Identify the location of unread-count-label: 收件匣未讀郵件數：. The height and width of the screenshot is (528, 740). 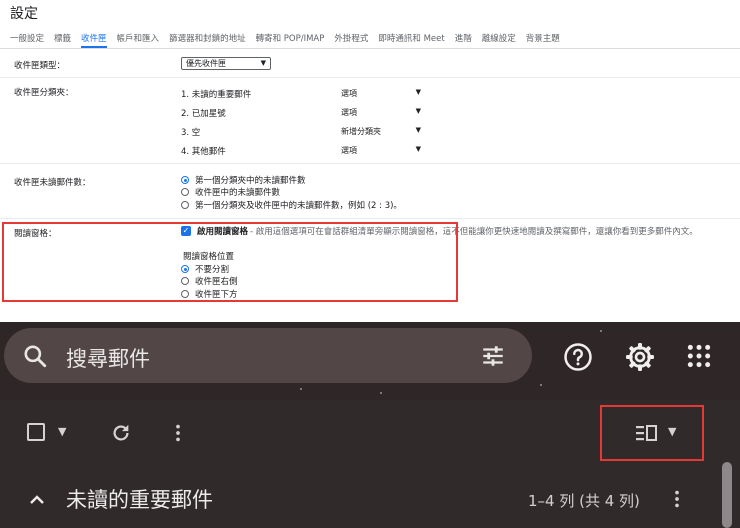
(52, 183).